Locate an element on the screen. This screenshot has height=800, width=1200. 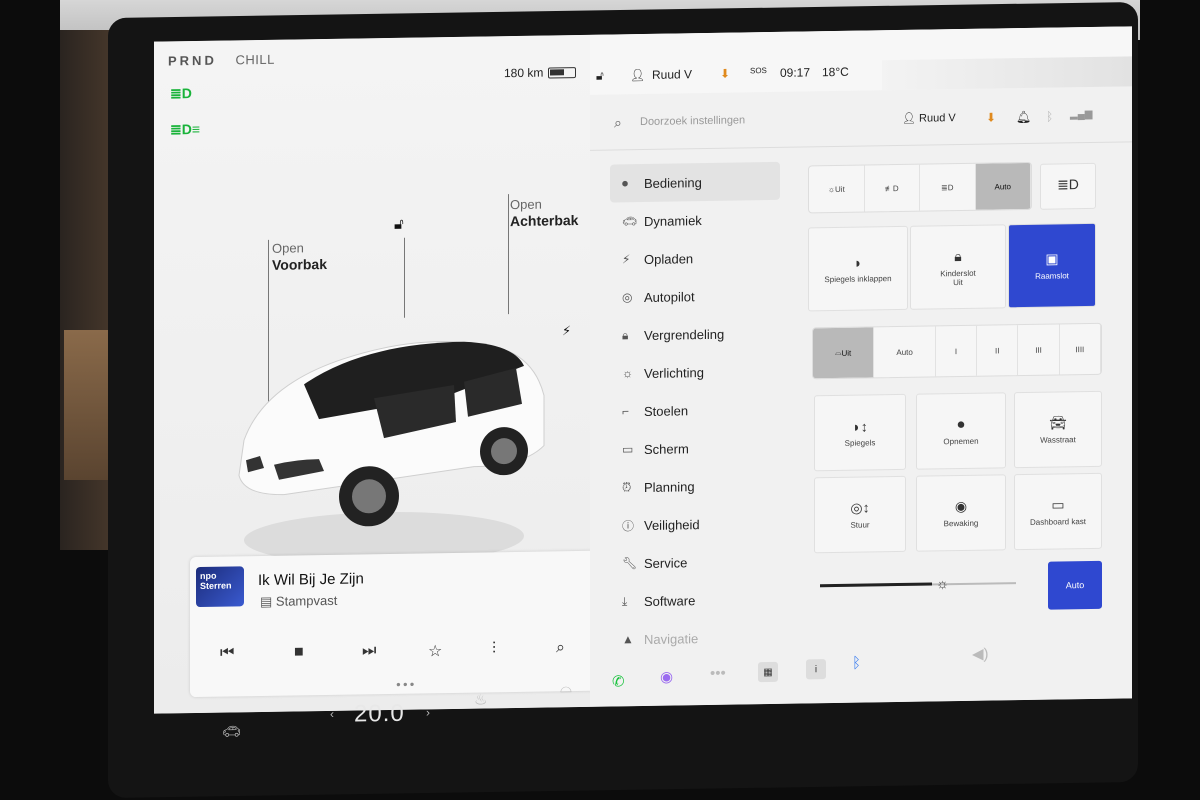
glovebox-shortcut: ▭ Dashboard kast is located at coordinates (1058, 511).